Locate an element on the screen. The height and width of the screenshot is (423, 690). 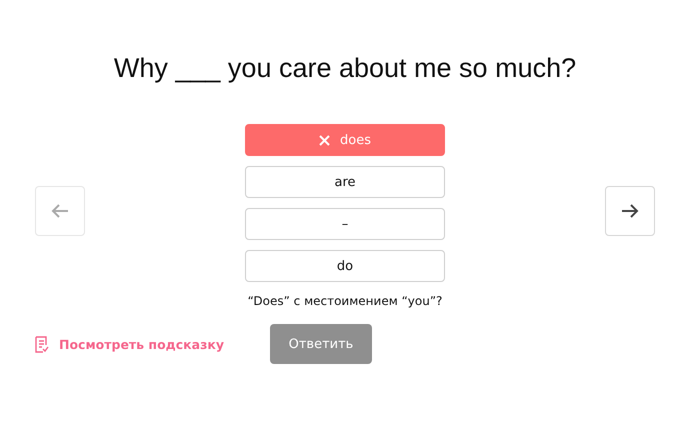
note-icon is located at coordinates (42, 344).